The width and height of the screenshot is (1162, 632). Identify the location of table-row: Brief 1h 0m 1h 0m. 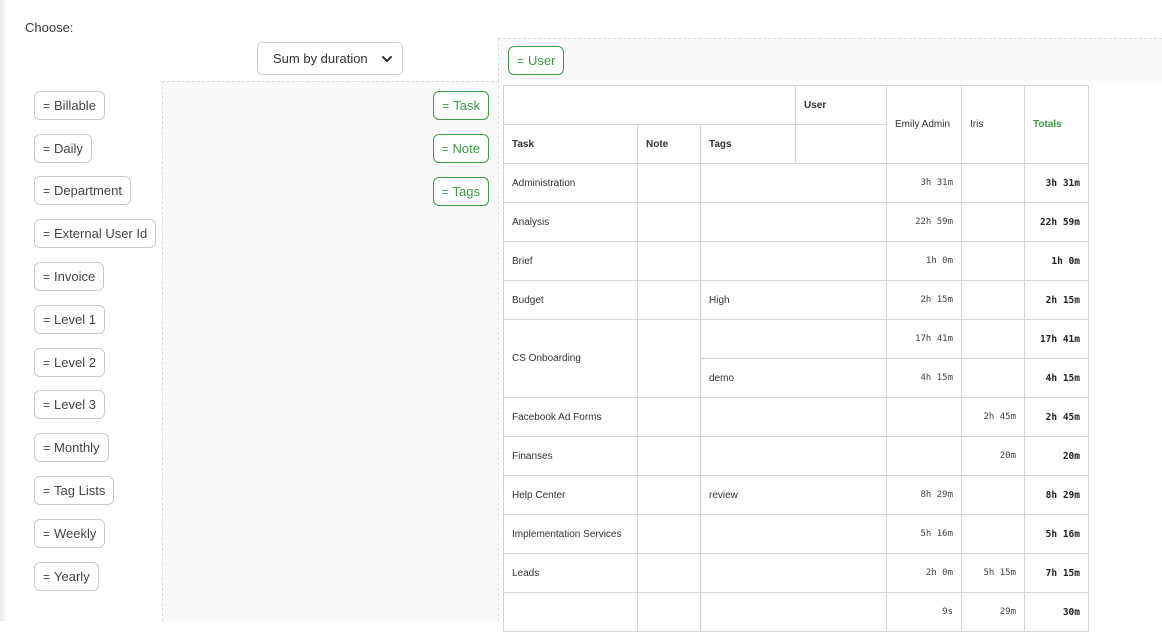
(796, 261).